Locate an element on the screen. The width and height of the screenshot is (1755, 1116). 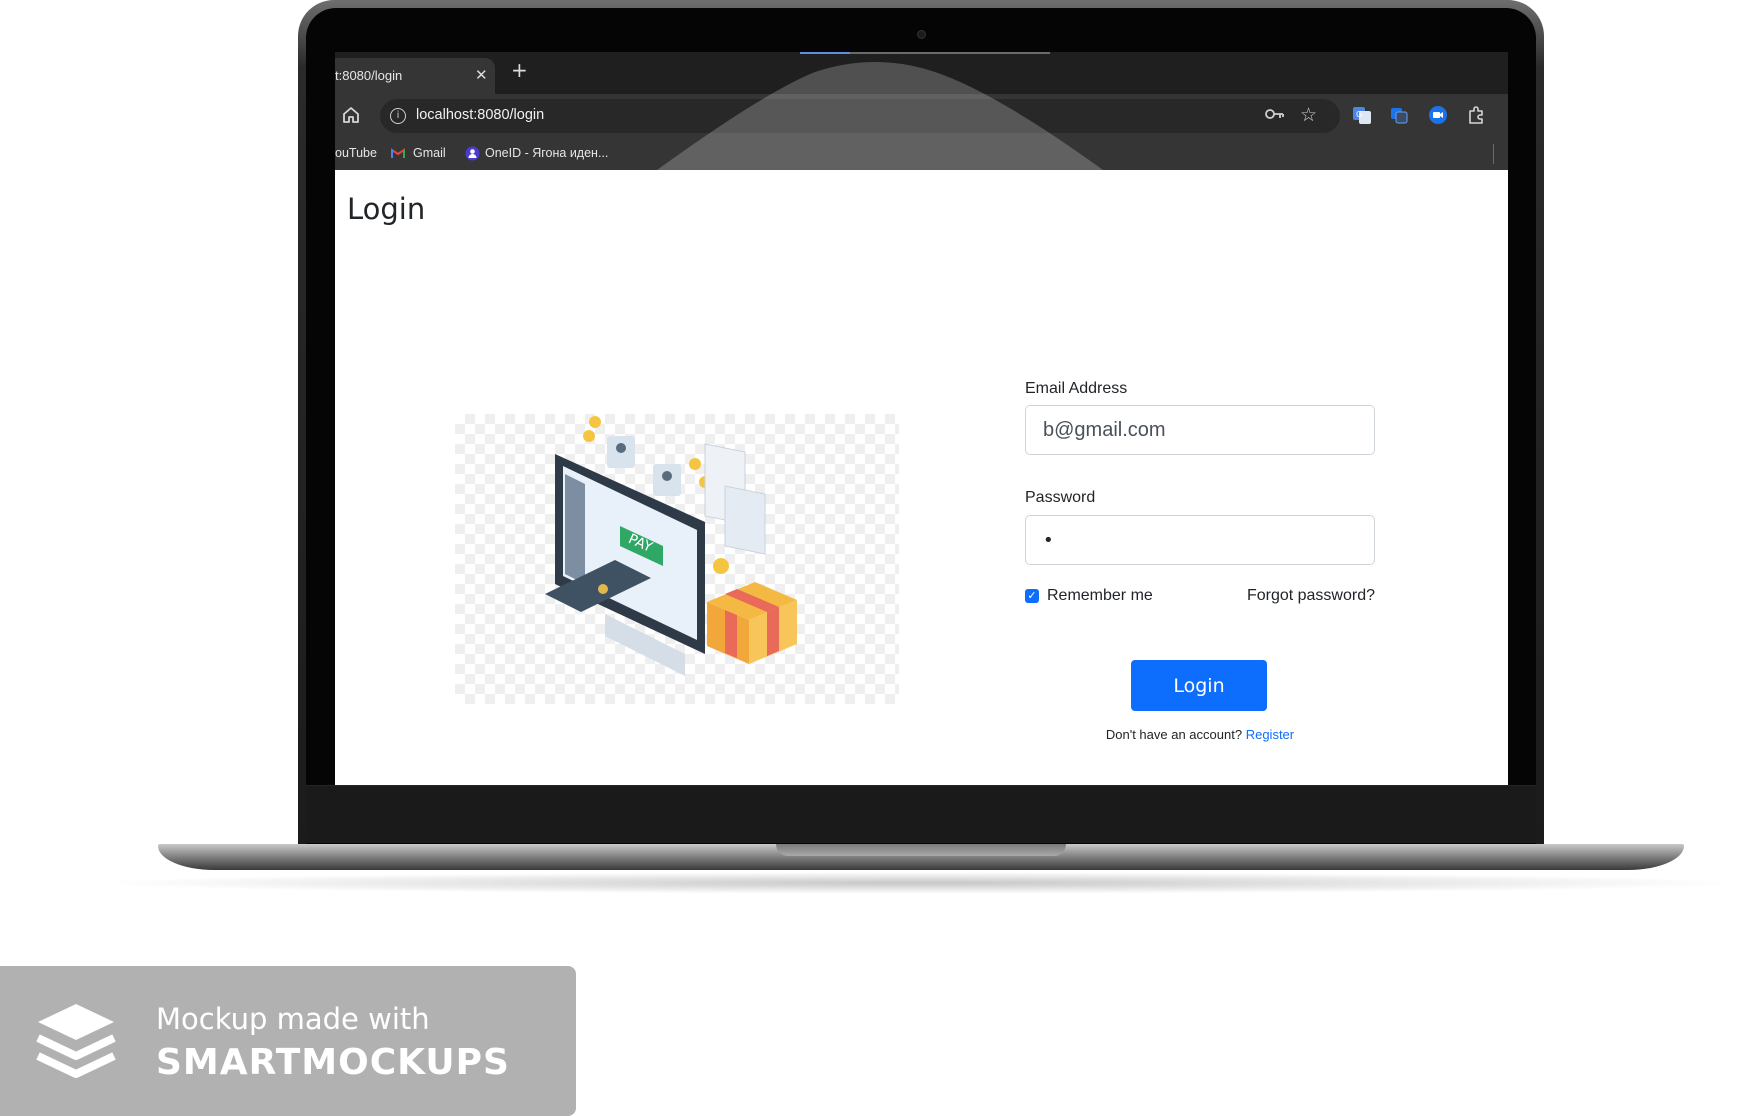
watermark-brand: SMARTMOCKUPS is located at coordinates (333, 1062).